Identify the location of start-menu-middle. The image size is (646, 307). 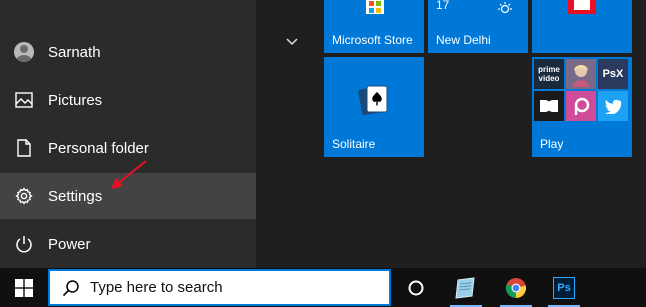
(289, 134).